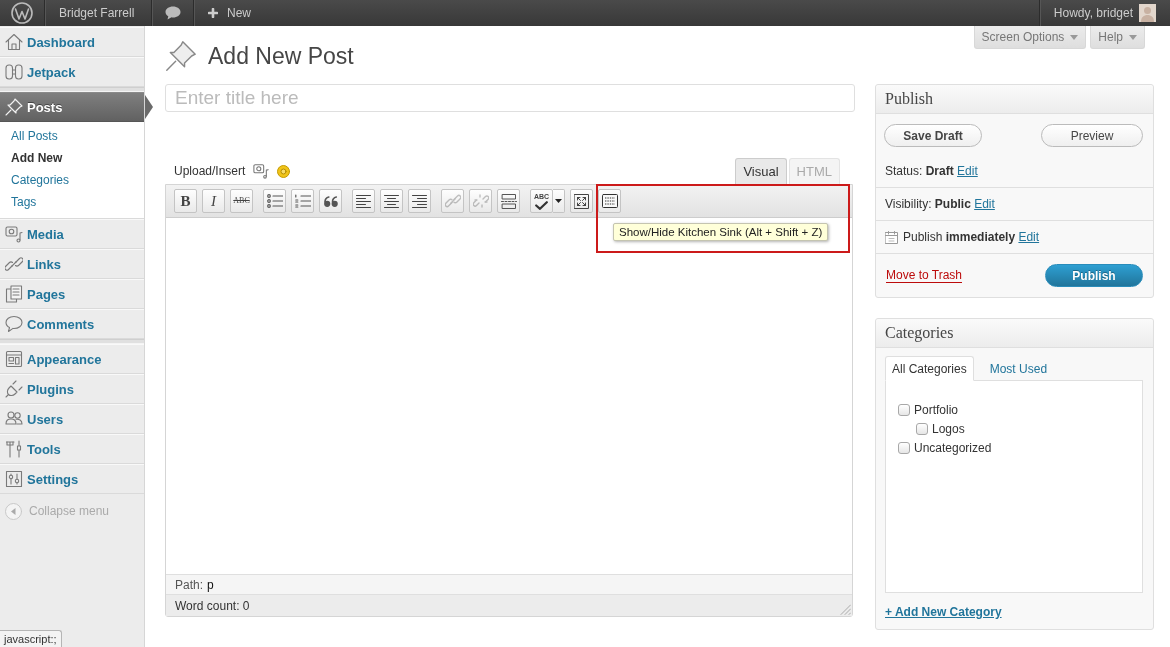 Image resolution: width=1170 pixels, height=647 pixels. What do you see at coordinates (281, 56) in the screenshot?
I see `page-title: Add New Post` at bounding box center [281, 56].